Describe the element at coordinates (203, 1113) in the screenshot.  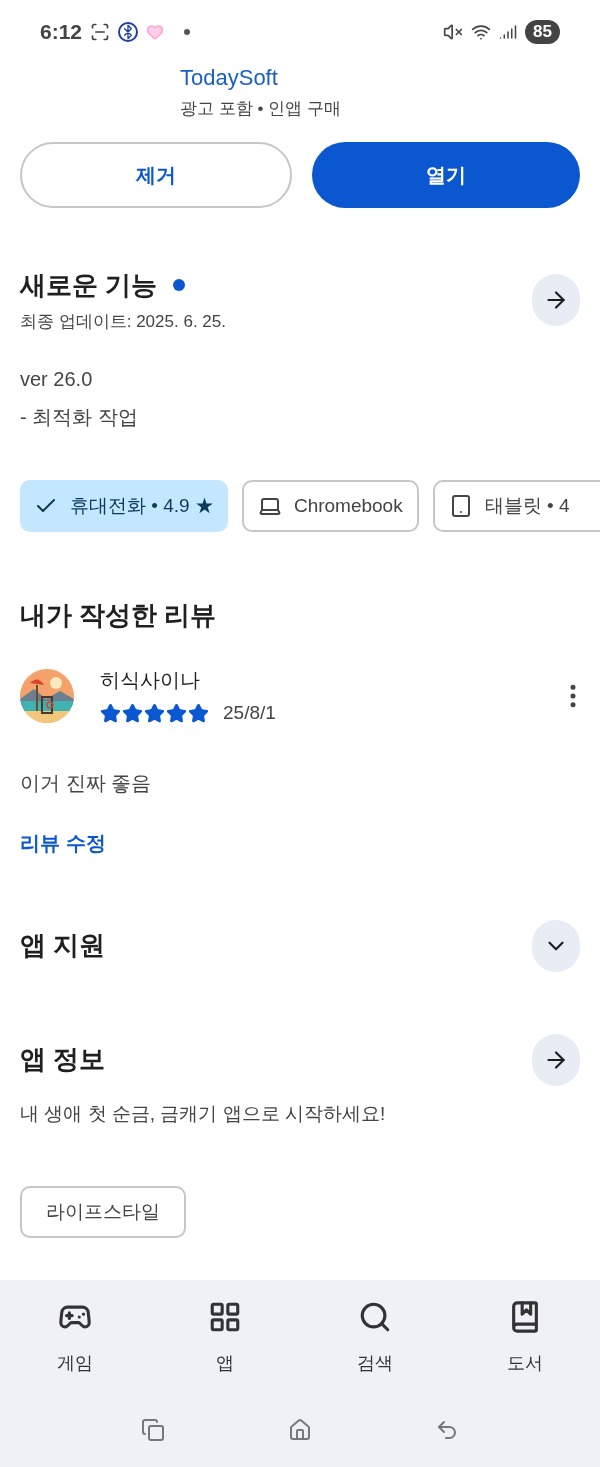
I see `app-description: 내 생애 첫 순금, 금캐기 앱으로 시작하세요!` at that location.